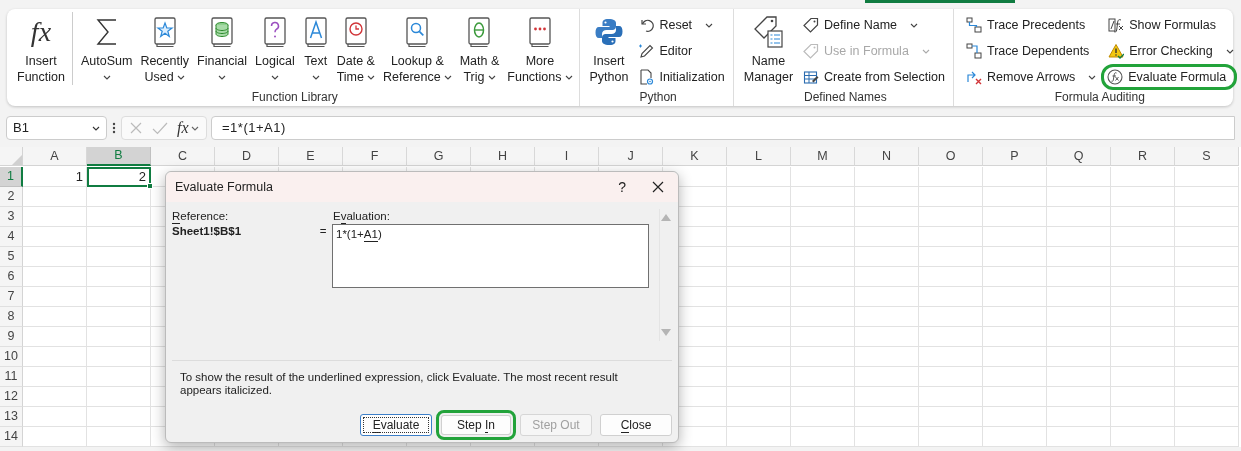  Describe the element at coordinates (188, 128) in the screenshot. I see `insert-function-button: fx` at that location.